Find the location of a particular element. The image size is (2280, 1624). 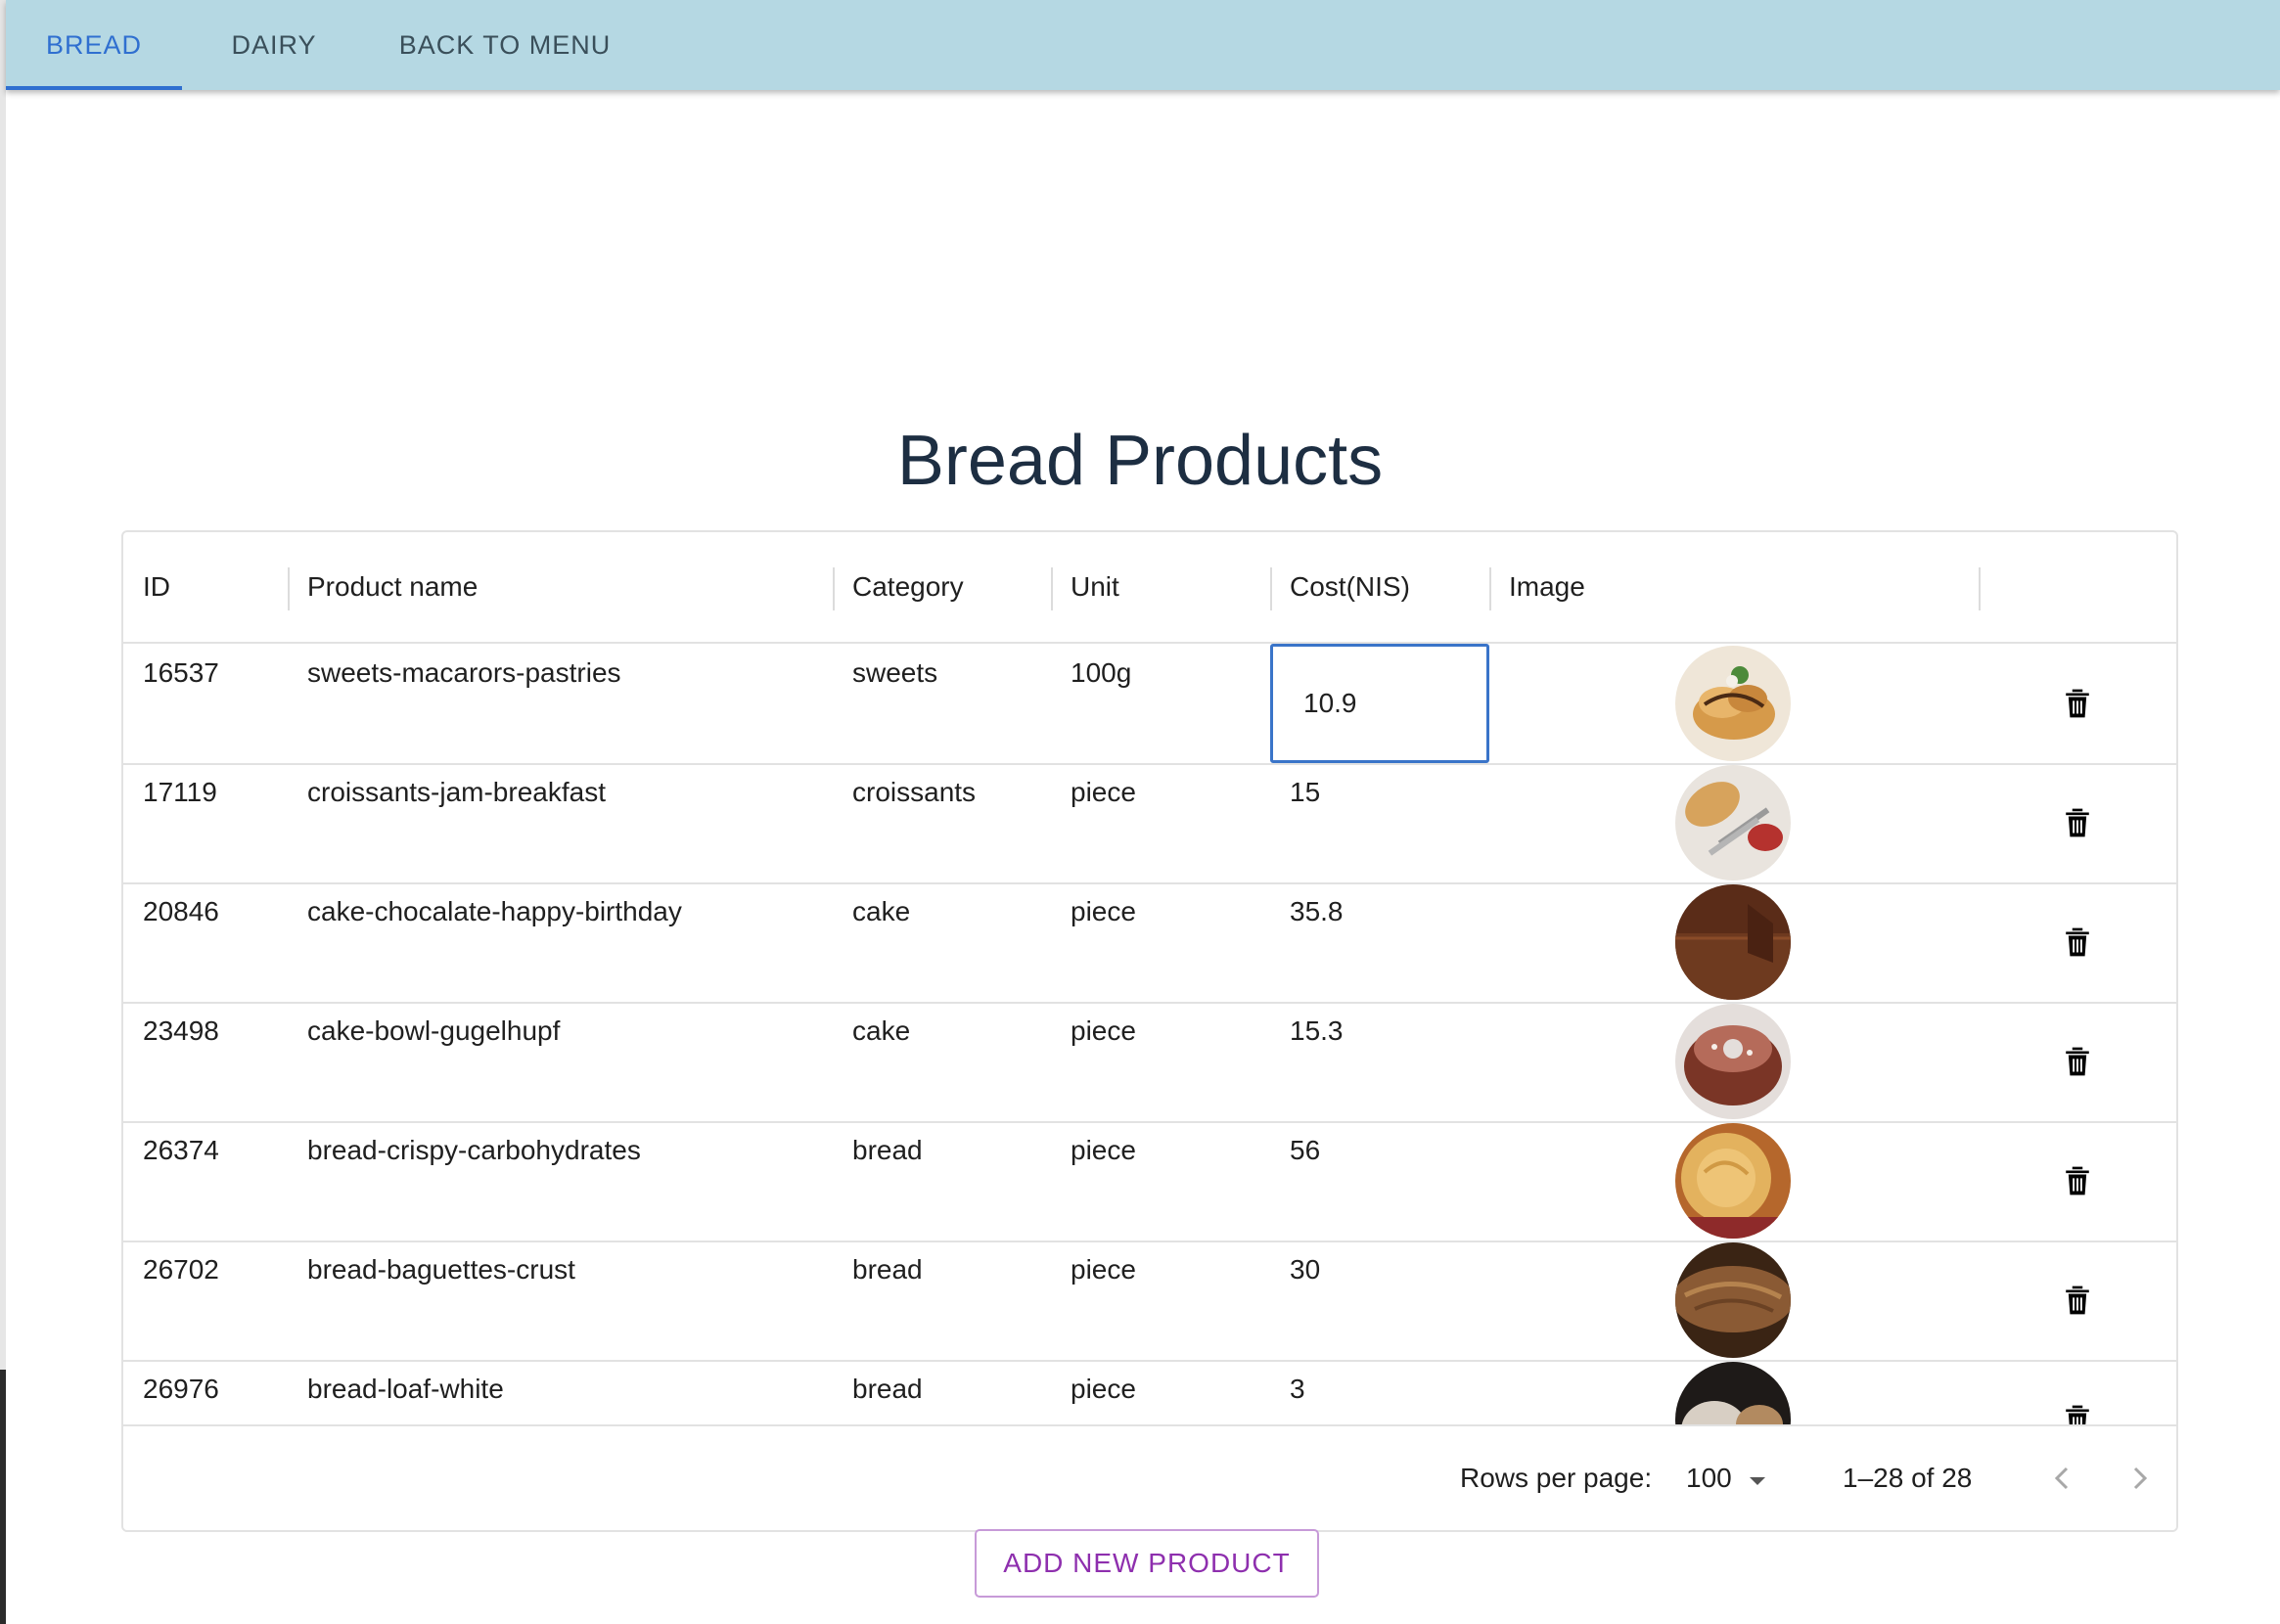

cell-cost: 15.3 is located at coordinates (1317, 1061).